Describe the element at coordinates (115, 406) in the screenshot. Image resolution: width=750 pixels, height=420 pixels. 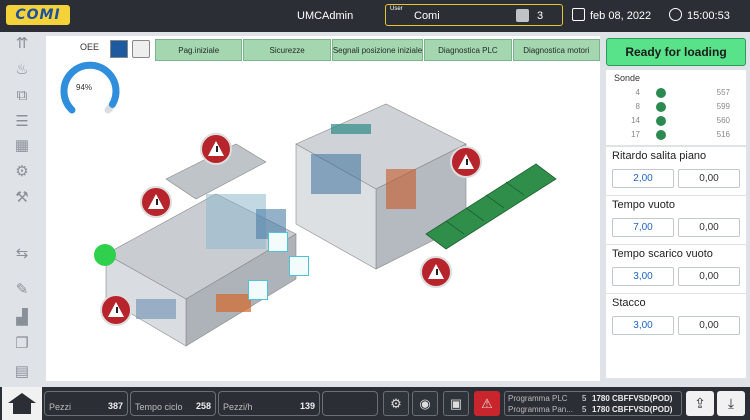
I see `pieces-value: 387` at that location.